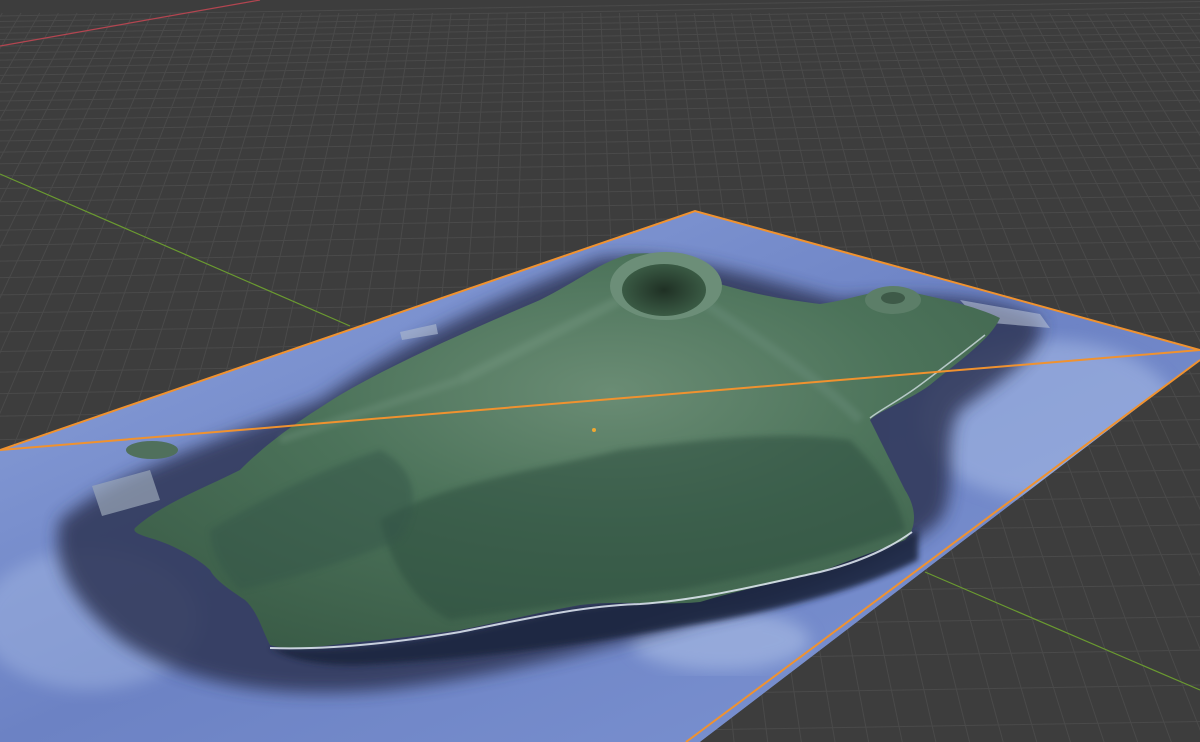 This screenshot has width=1200, height=742. I want to click on secondary-peak-crater, so click(893, 298).